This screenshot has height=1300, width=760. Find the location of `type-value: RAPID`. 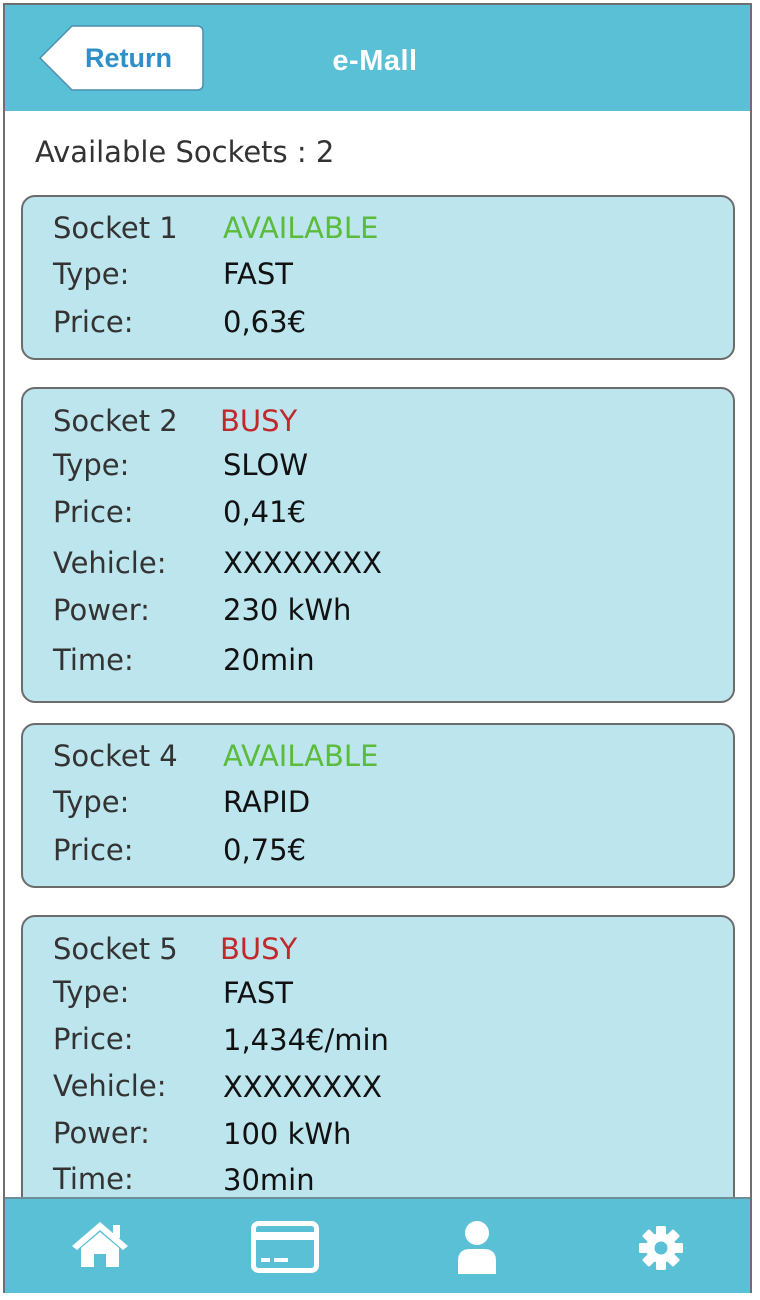

type-value: RAPID is located at coordinates (267, 802).